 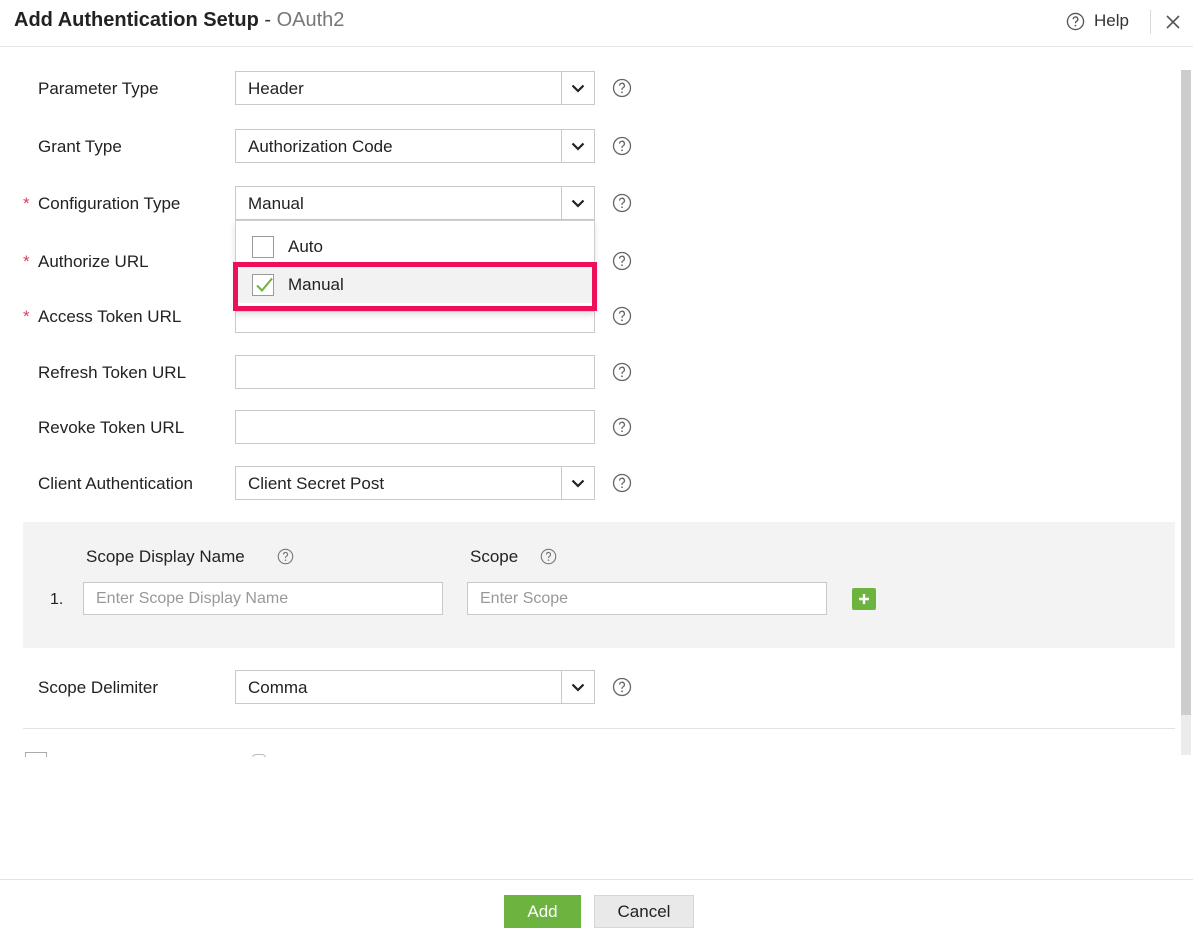 I want to click on close-icon, so click(x=1173, y=22).